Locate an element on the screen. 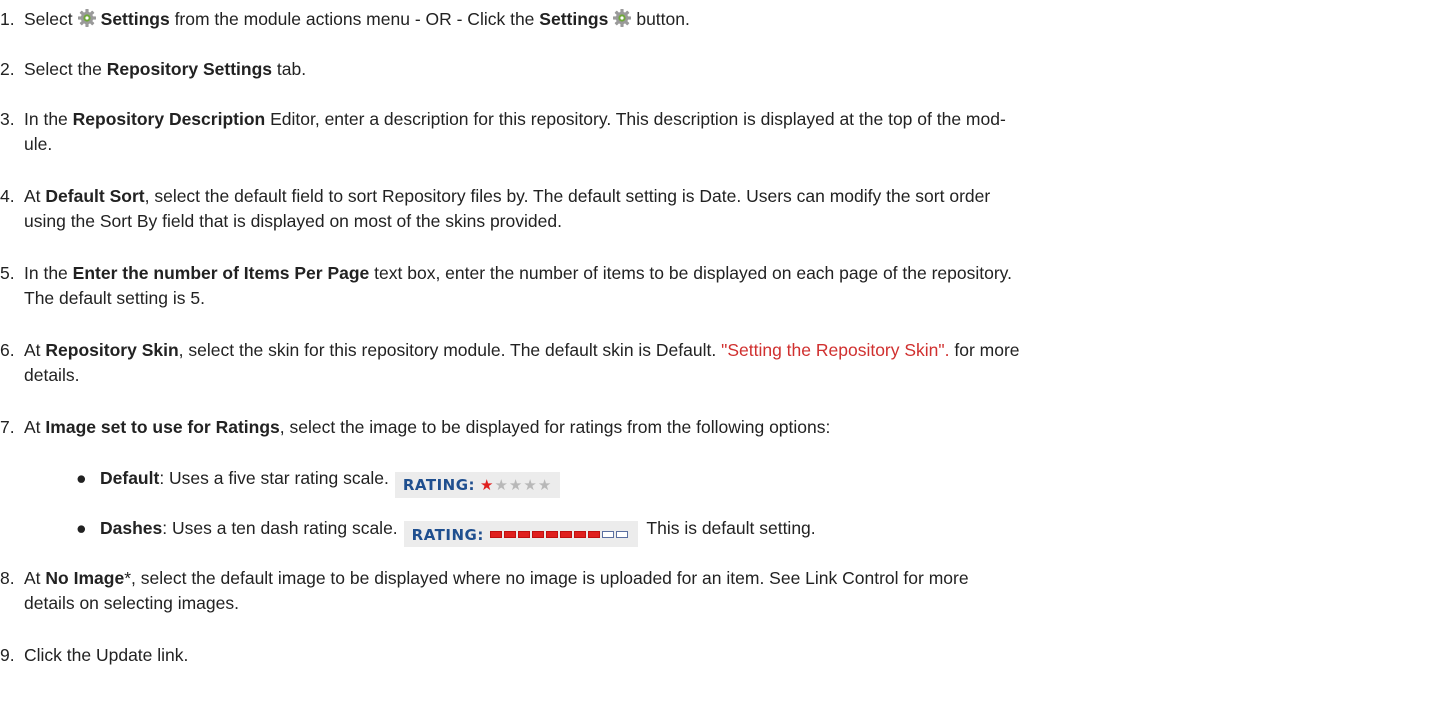 The width and height of the screenshot is (1437, 724). star-icon-filled: ★ is located at coordinates (487, 485).